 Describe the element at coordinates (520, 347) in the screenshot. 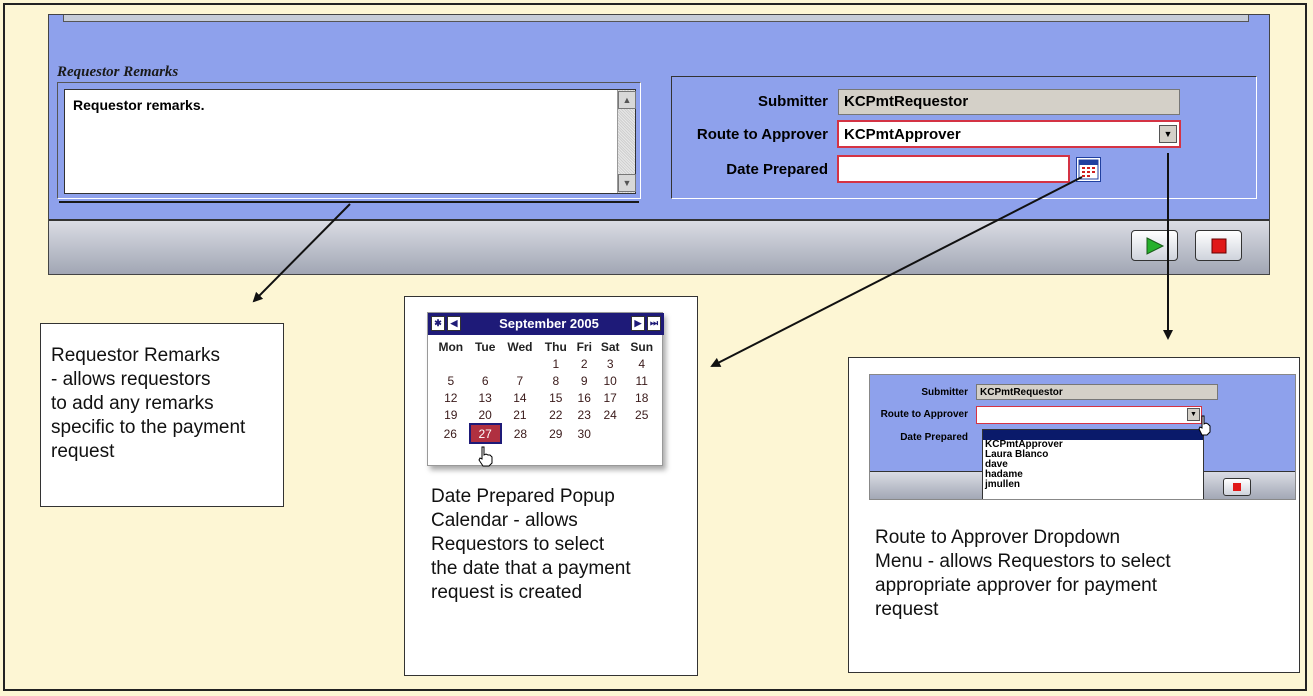

I see `weekday-wed: Wed` at that location.